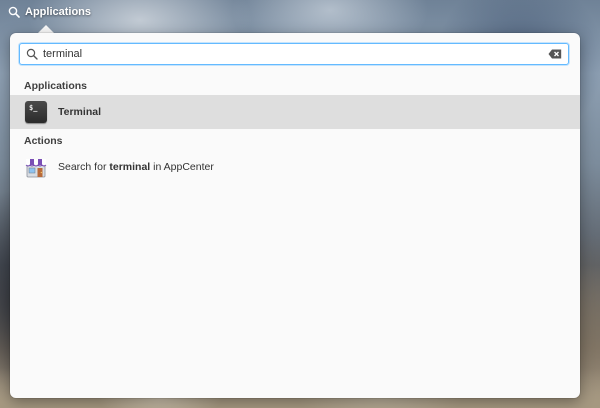  What do you see at coordinates (36, 167) in the screenshot?
I see `appcenter-store-icon` at bounding box center [36, 167].